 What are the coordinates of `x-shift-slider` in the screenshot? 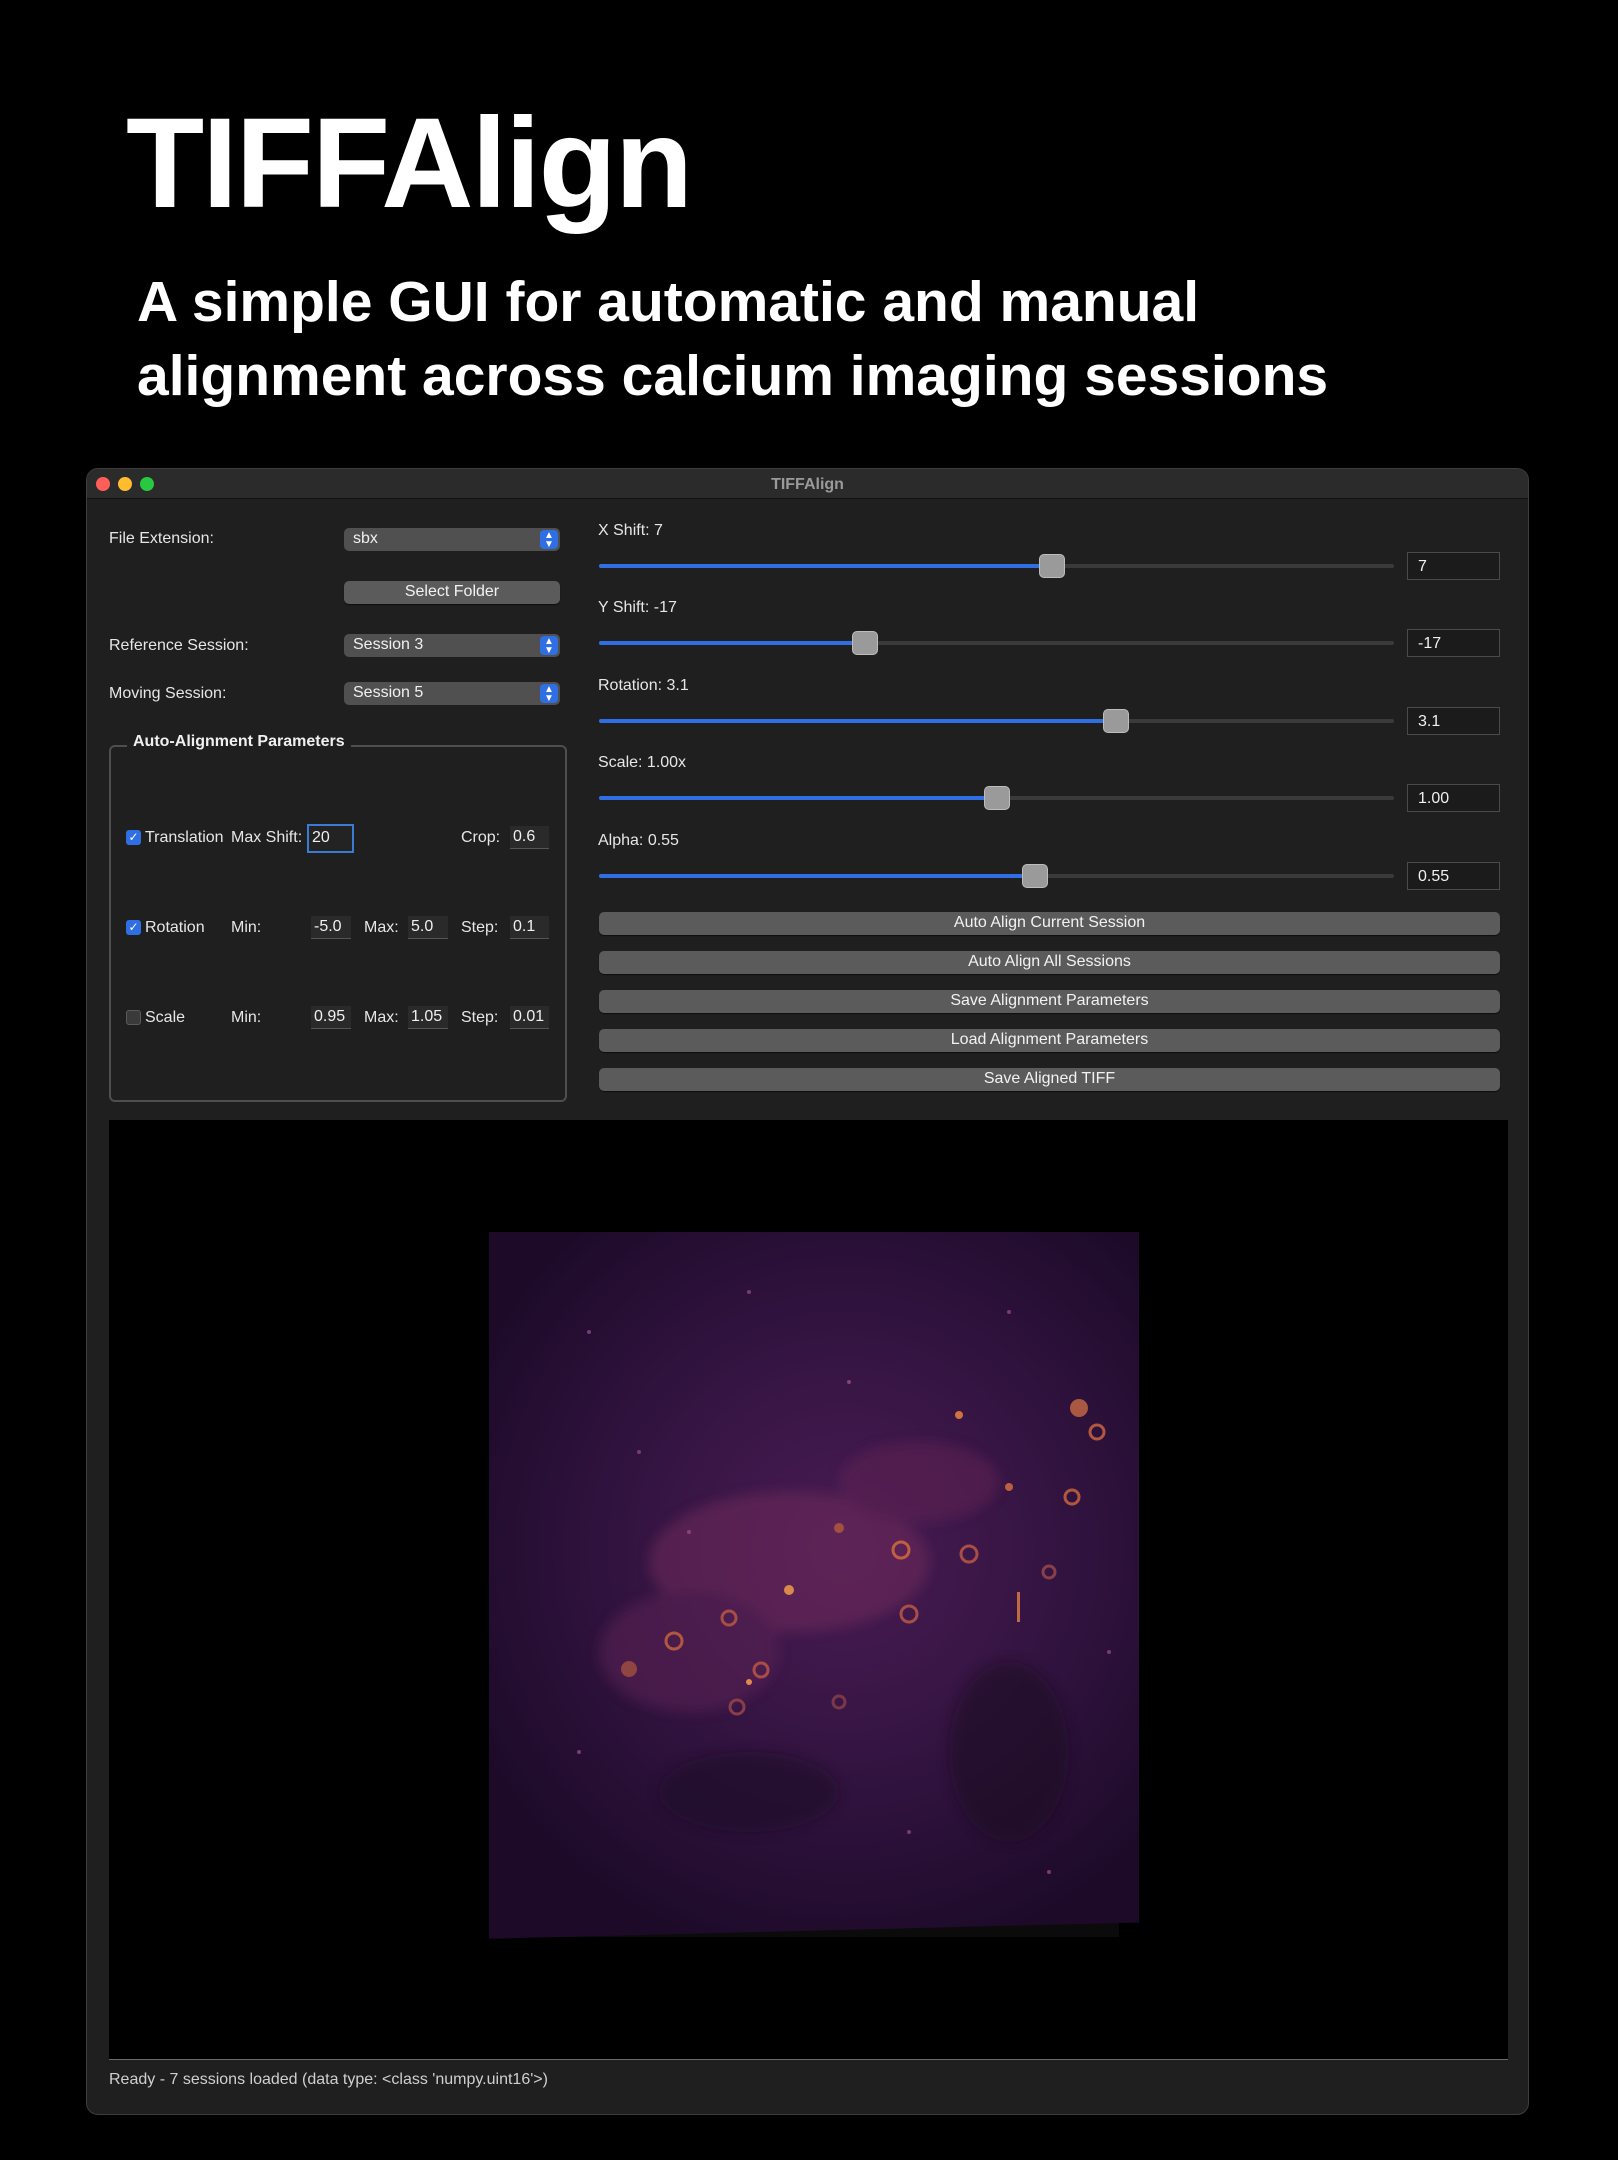 It's located at (996, 566).